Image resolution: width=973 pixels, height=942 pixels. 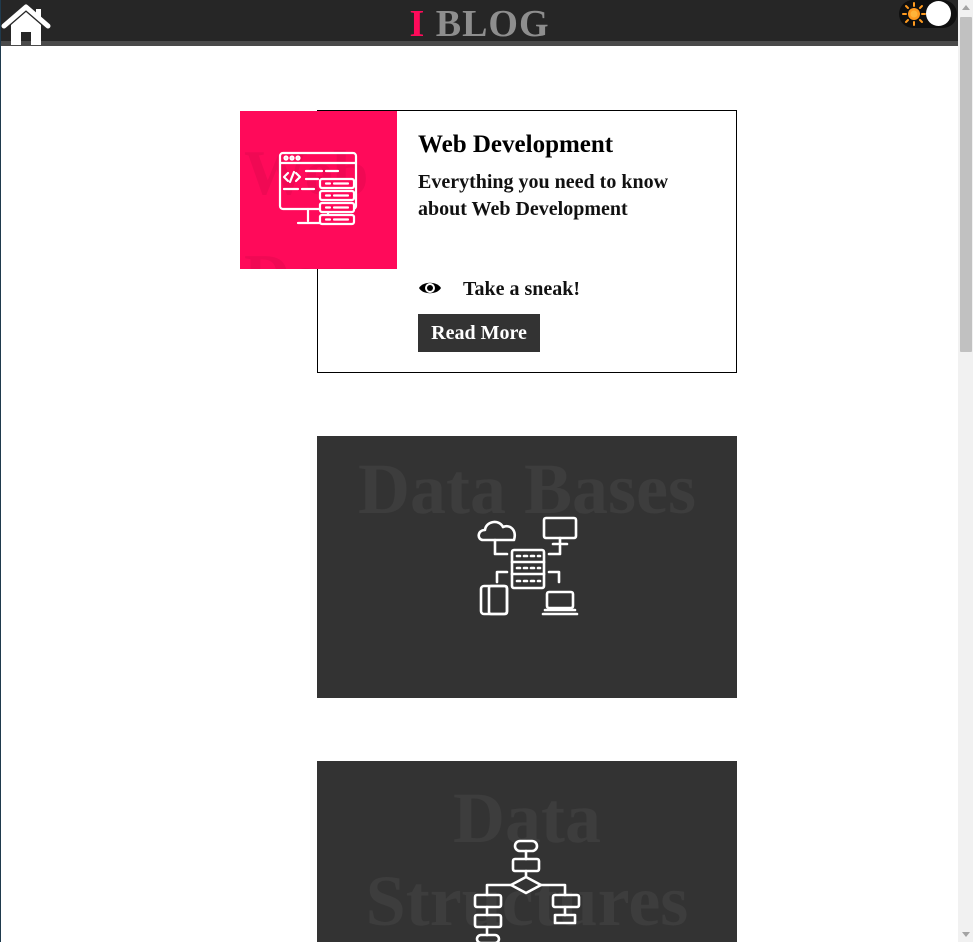 What do you see at coordinates (966, 7) in the screenshot?
I see `scroll-up-arrow-icon` at bounding box center [966, 7].